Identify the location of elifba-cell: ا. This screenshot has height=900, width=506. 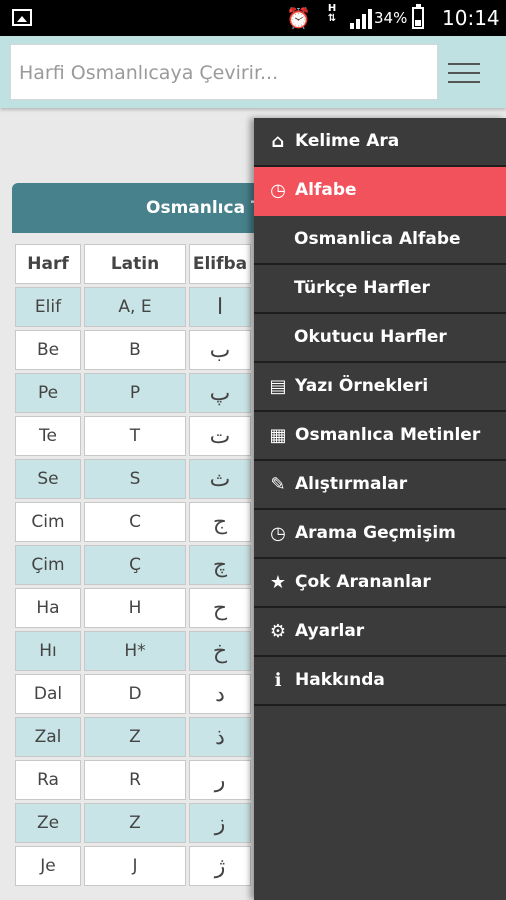
(220, 307).